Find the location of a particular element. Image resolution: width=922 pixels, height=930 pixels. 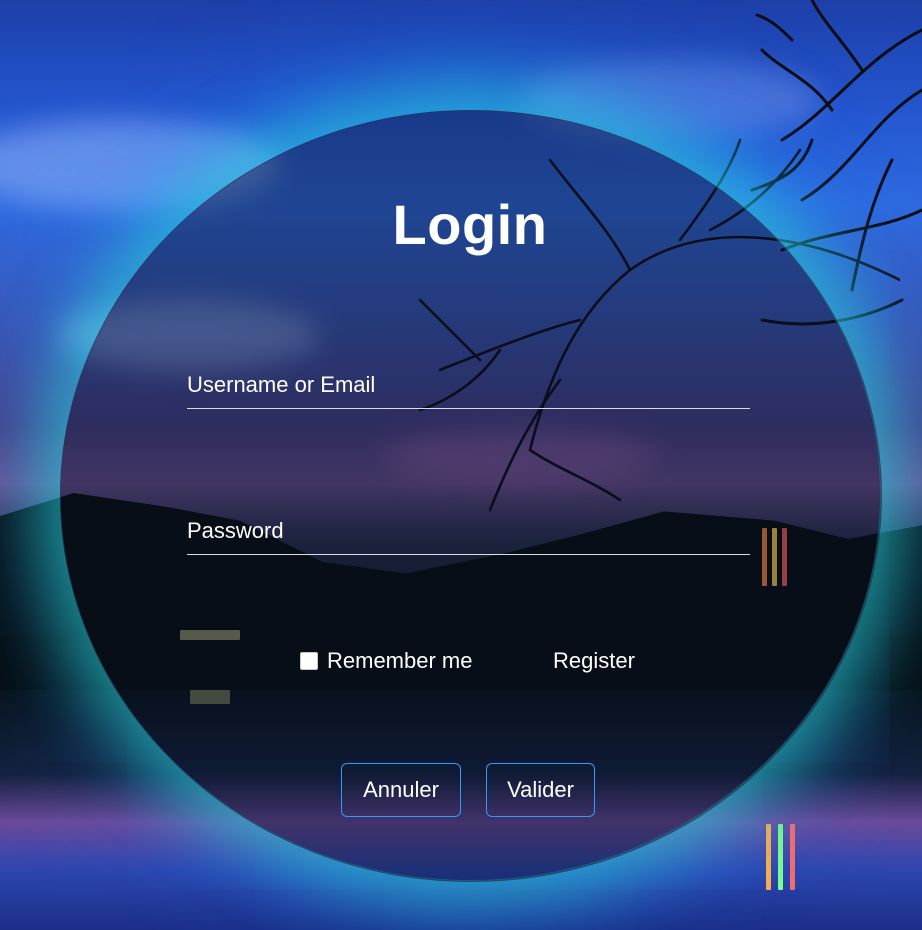

password-input is located at coordinates (468, 536).